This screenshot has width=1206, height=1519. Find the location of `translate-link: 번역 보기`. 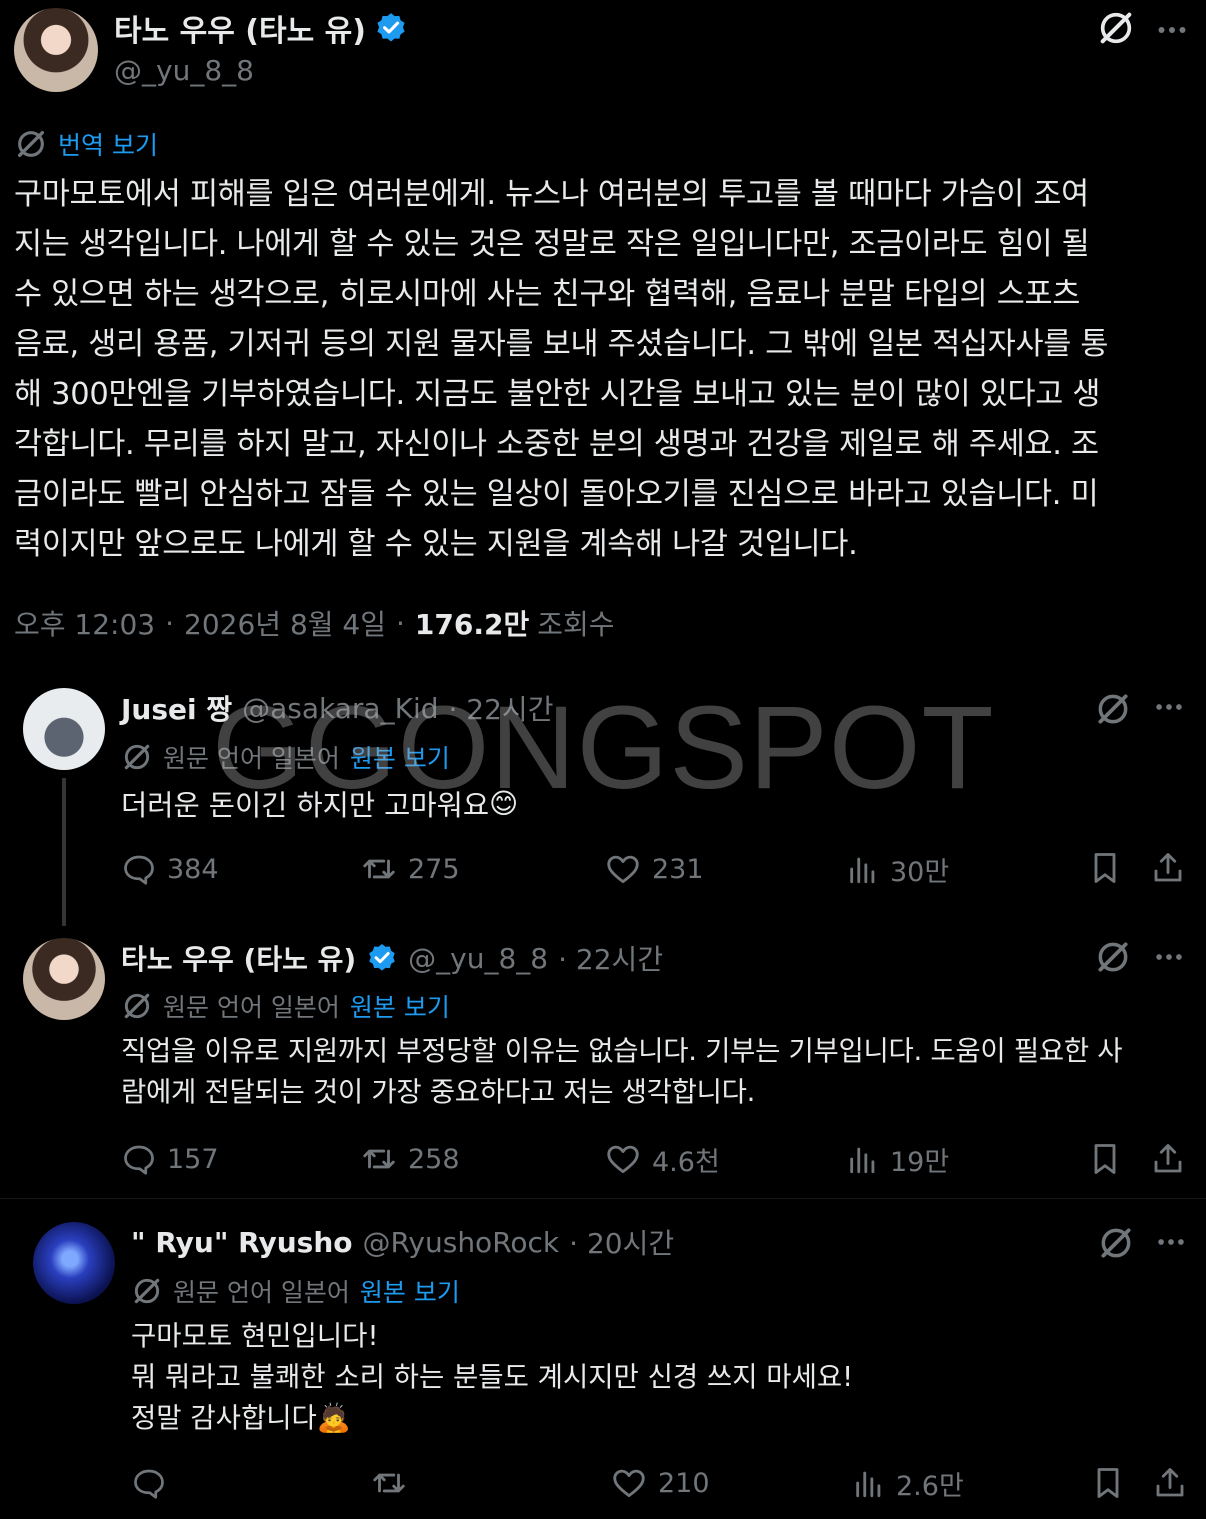

translate-link: 번역 보기 is located at coordinates (108, 144).